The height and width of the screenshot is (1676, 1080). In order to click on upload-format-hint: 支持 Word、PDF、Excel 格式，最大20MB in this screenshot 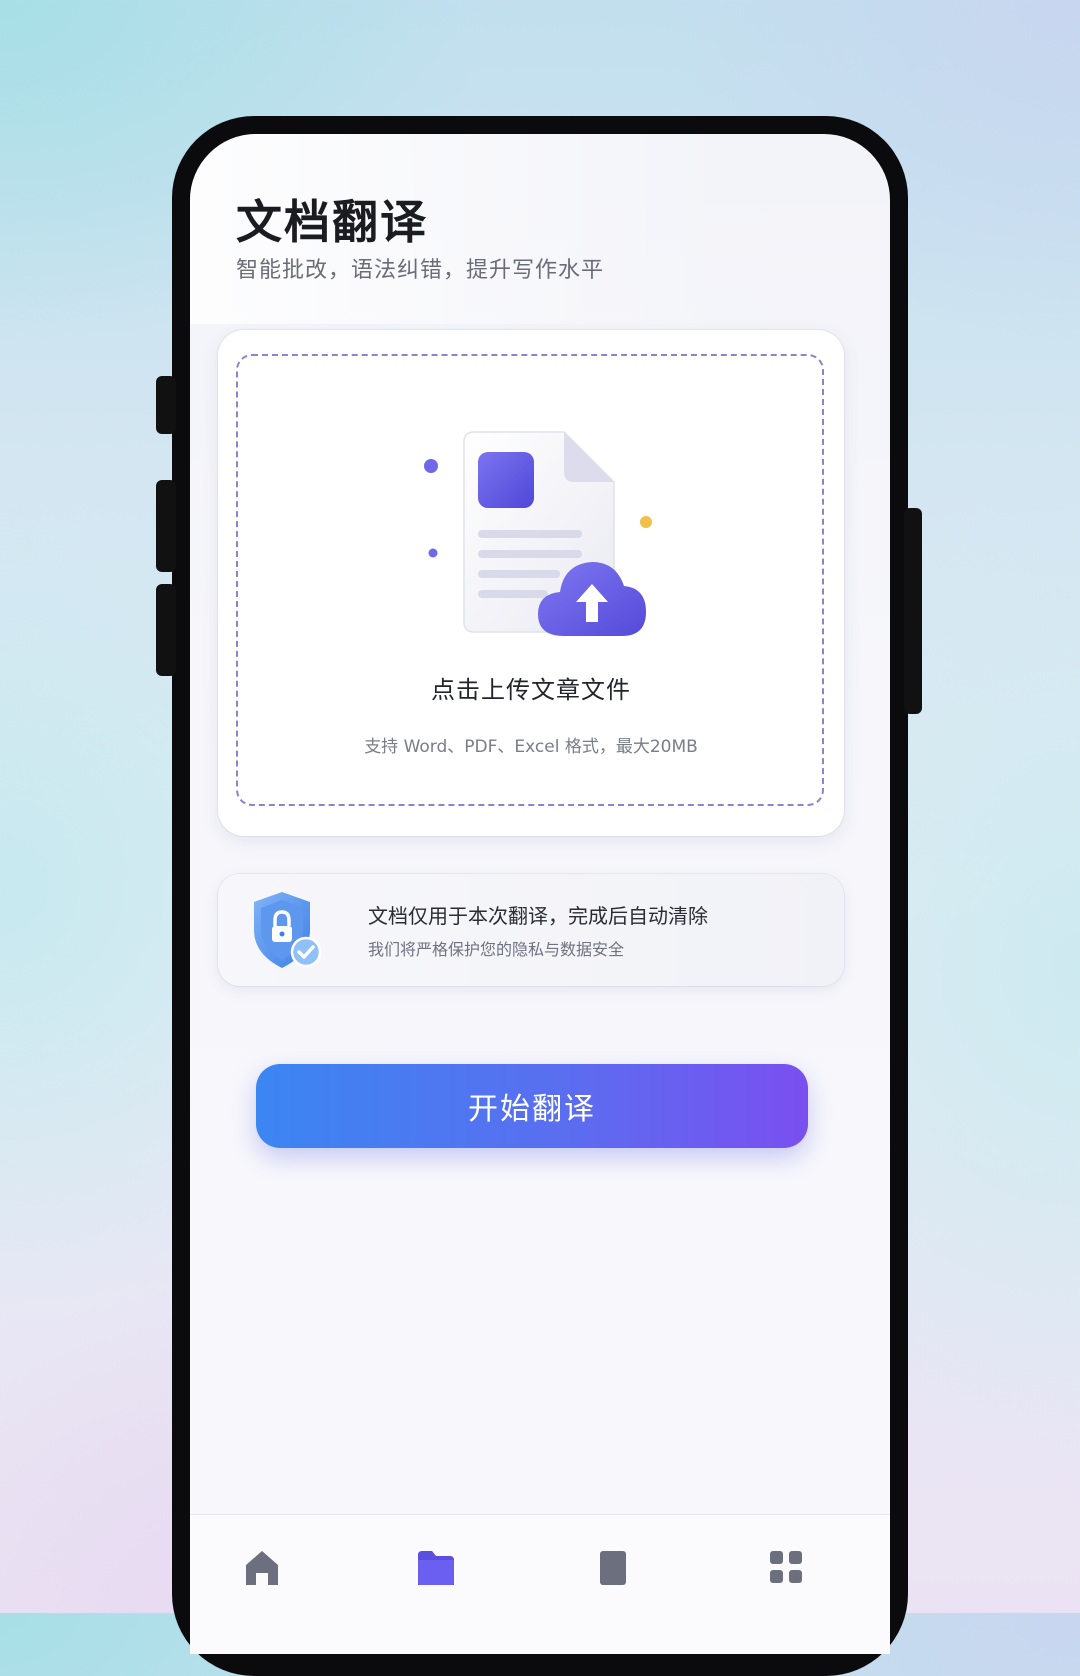, I will do `click(531, 747)`.